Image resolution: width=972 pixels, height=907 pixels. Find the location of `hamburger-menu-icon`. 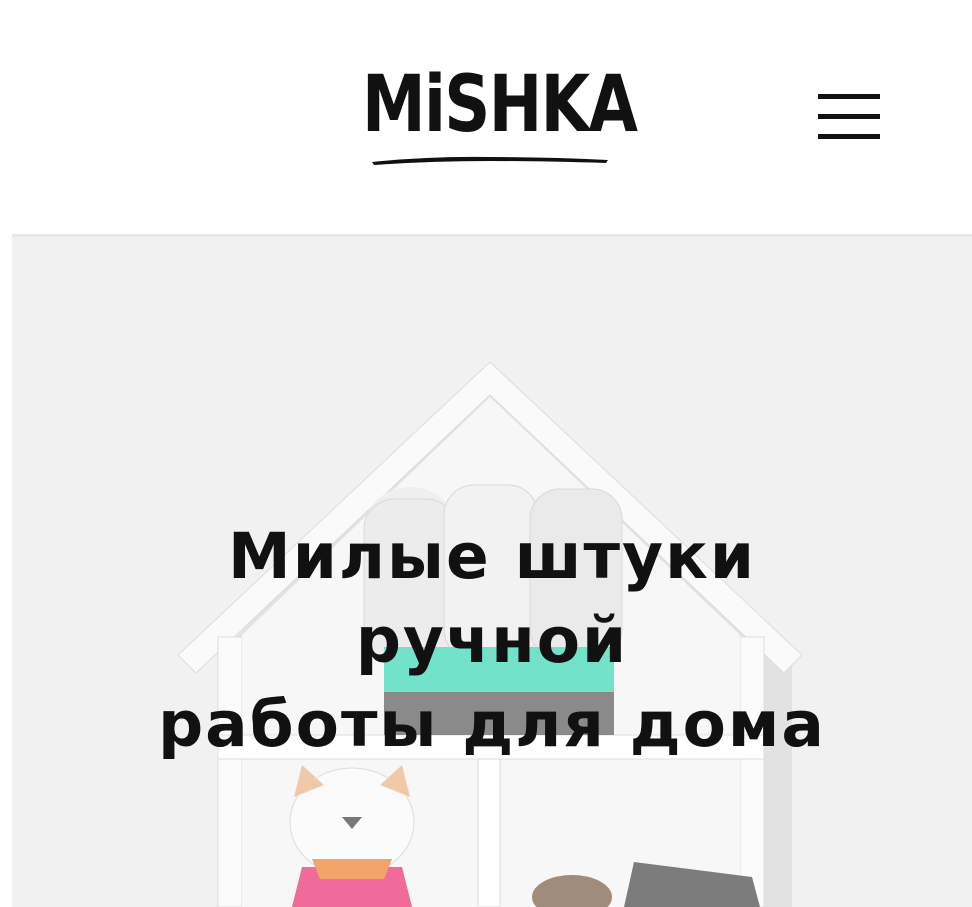

hamburger-menu-icon is located at coordinates (849, 117).